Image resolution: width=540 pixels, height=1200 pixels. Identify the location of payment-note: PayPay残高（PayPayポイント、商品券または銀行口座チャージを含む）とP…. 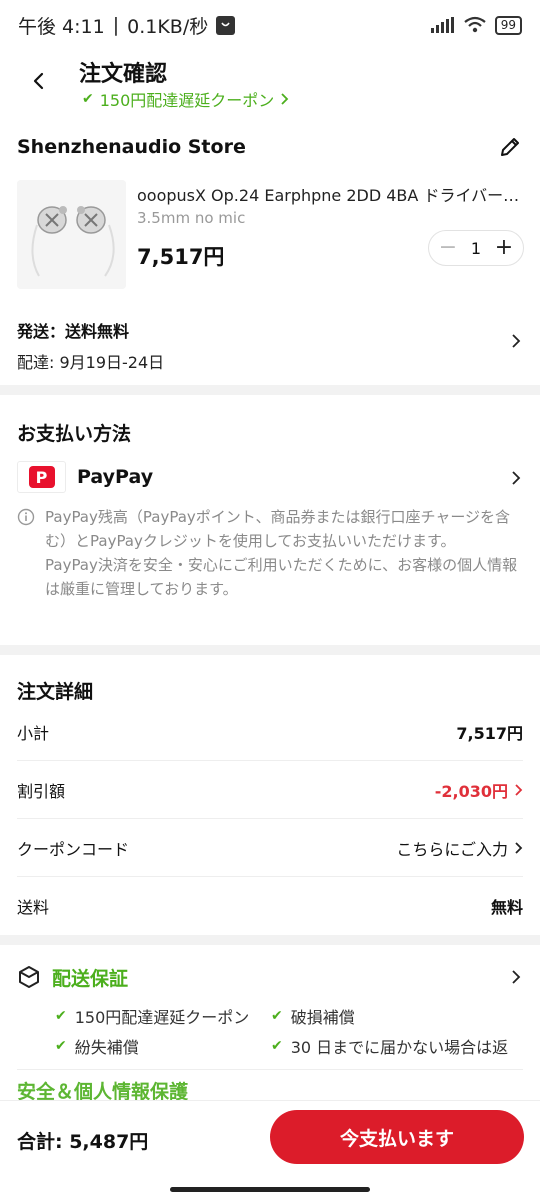
(282, 553).